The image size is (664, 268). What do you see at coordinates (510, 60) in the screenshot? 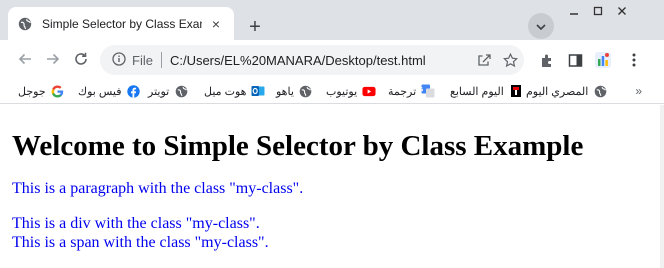
I see `star-icon` at bounding box center [510, 60].